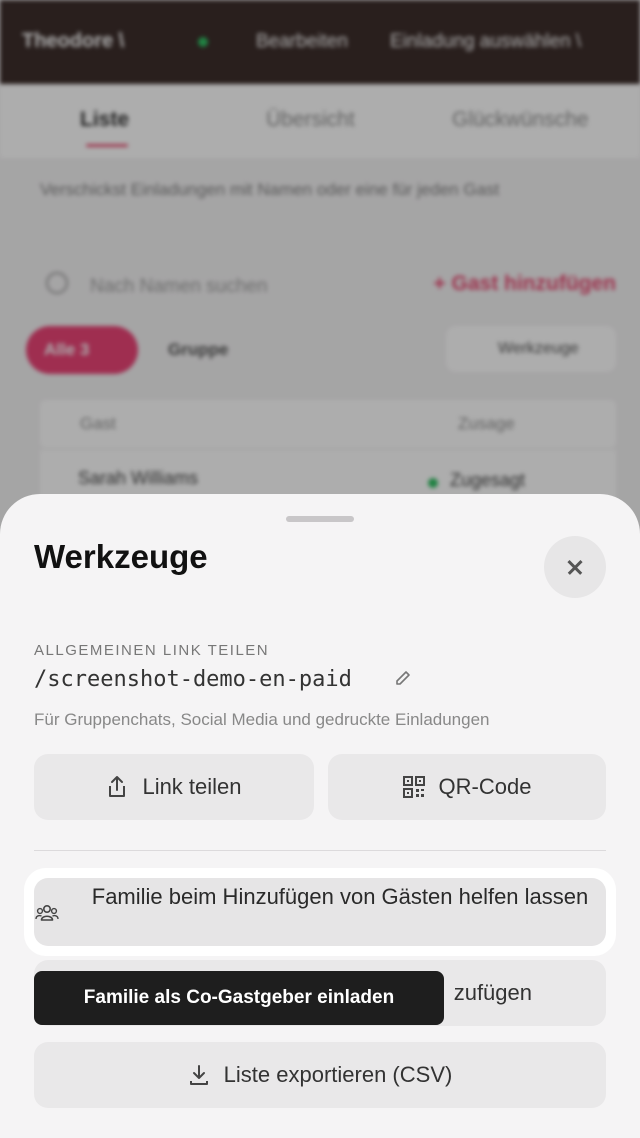  I want to click on coguest-tooltip: Familie als Co-Gastgeber einladen, so click(239, 998).